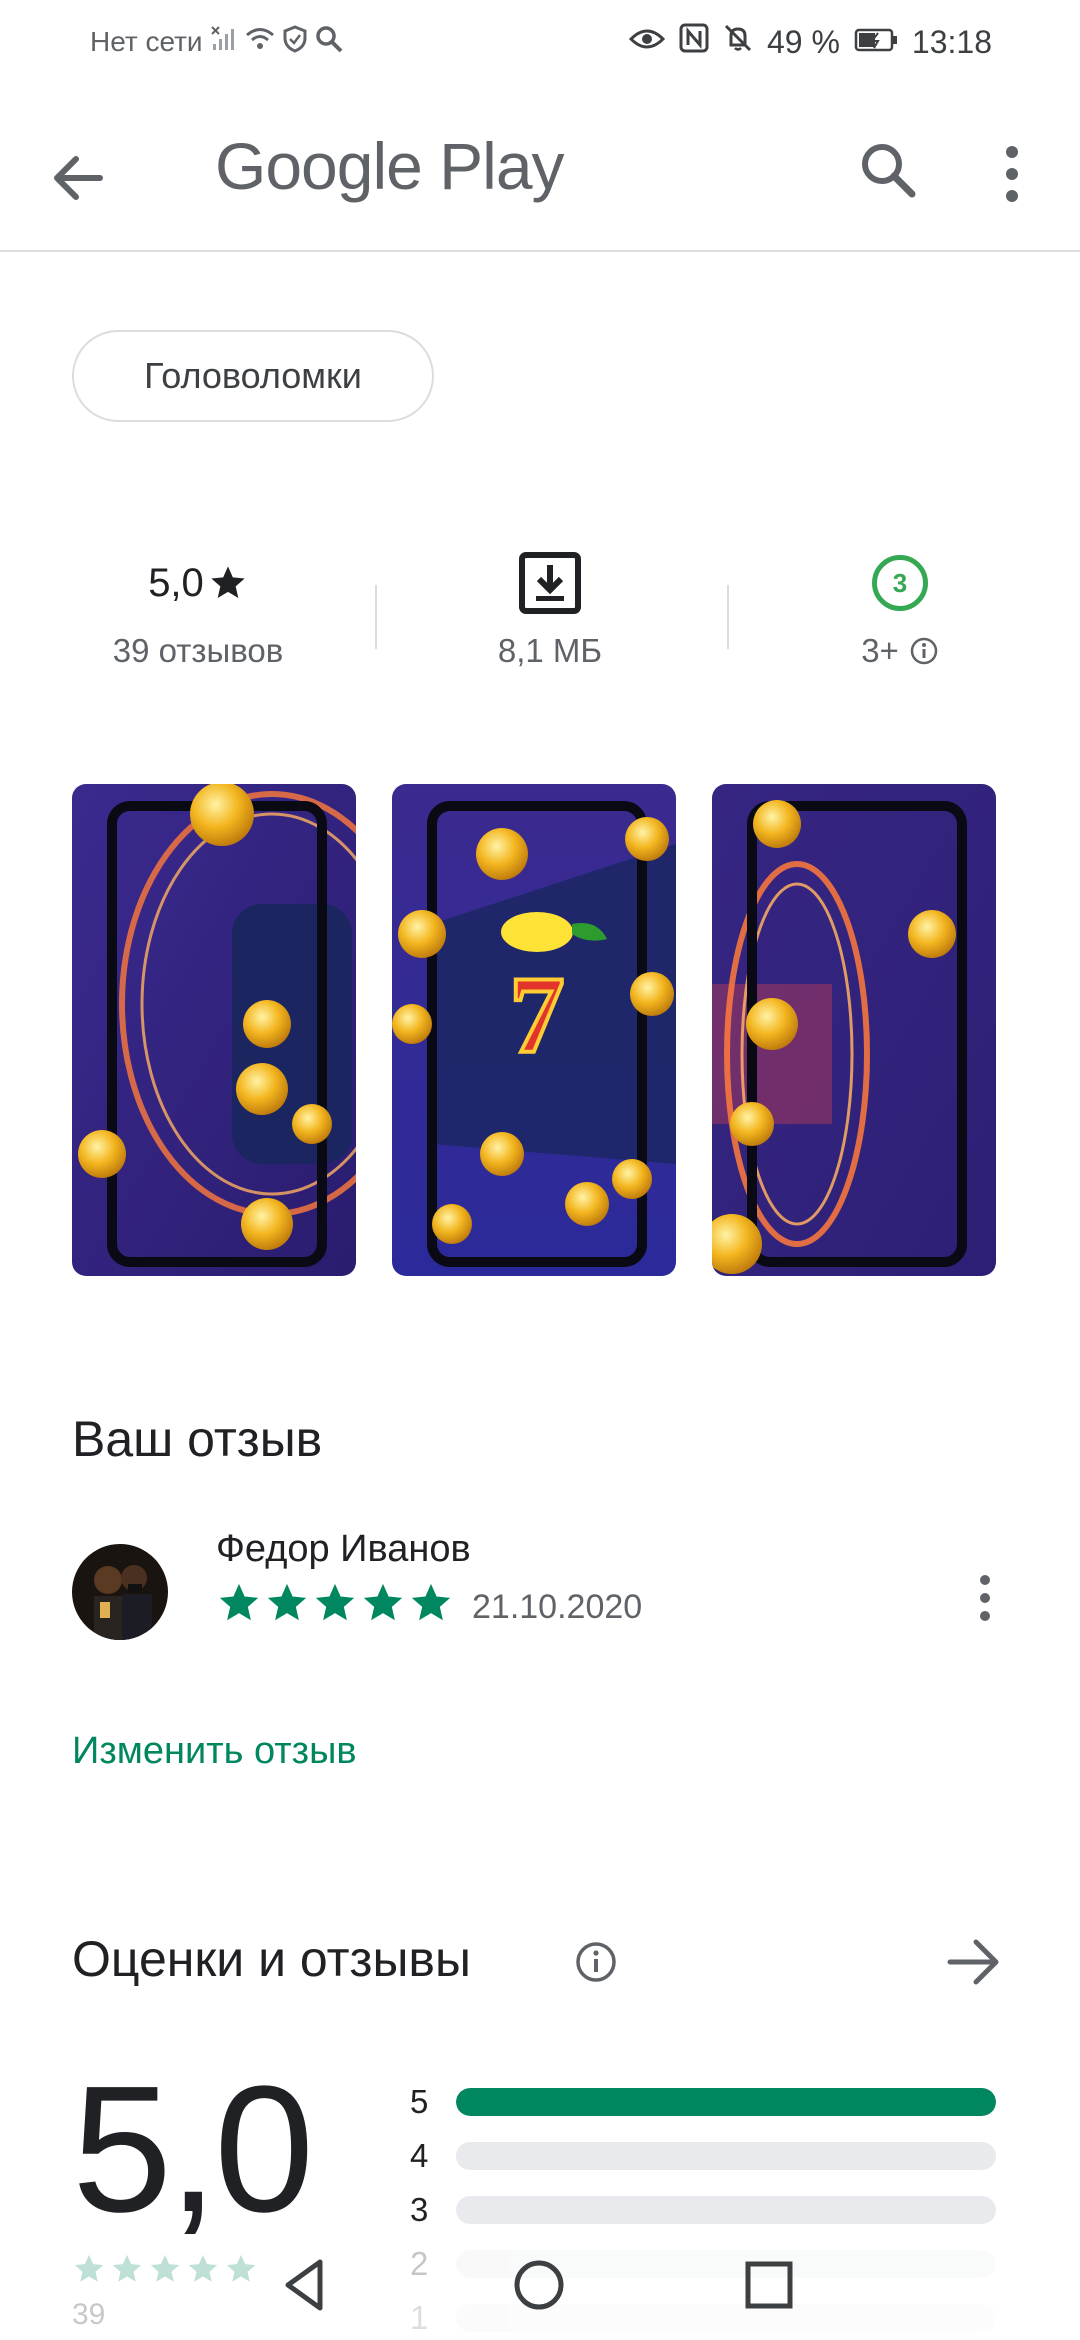 The height and width of the screenshot is (2340, 1080). What do you see at coordinates (738, 42) in the screenshot?
I see `bell-off-icon` at bounding box center [738, 42].